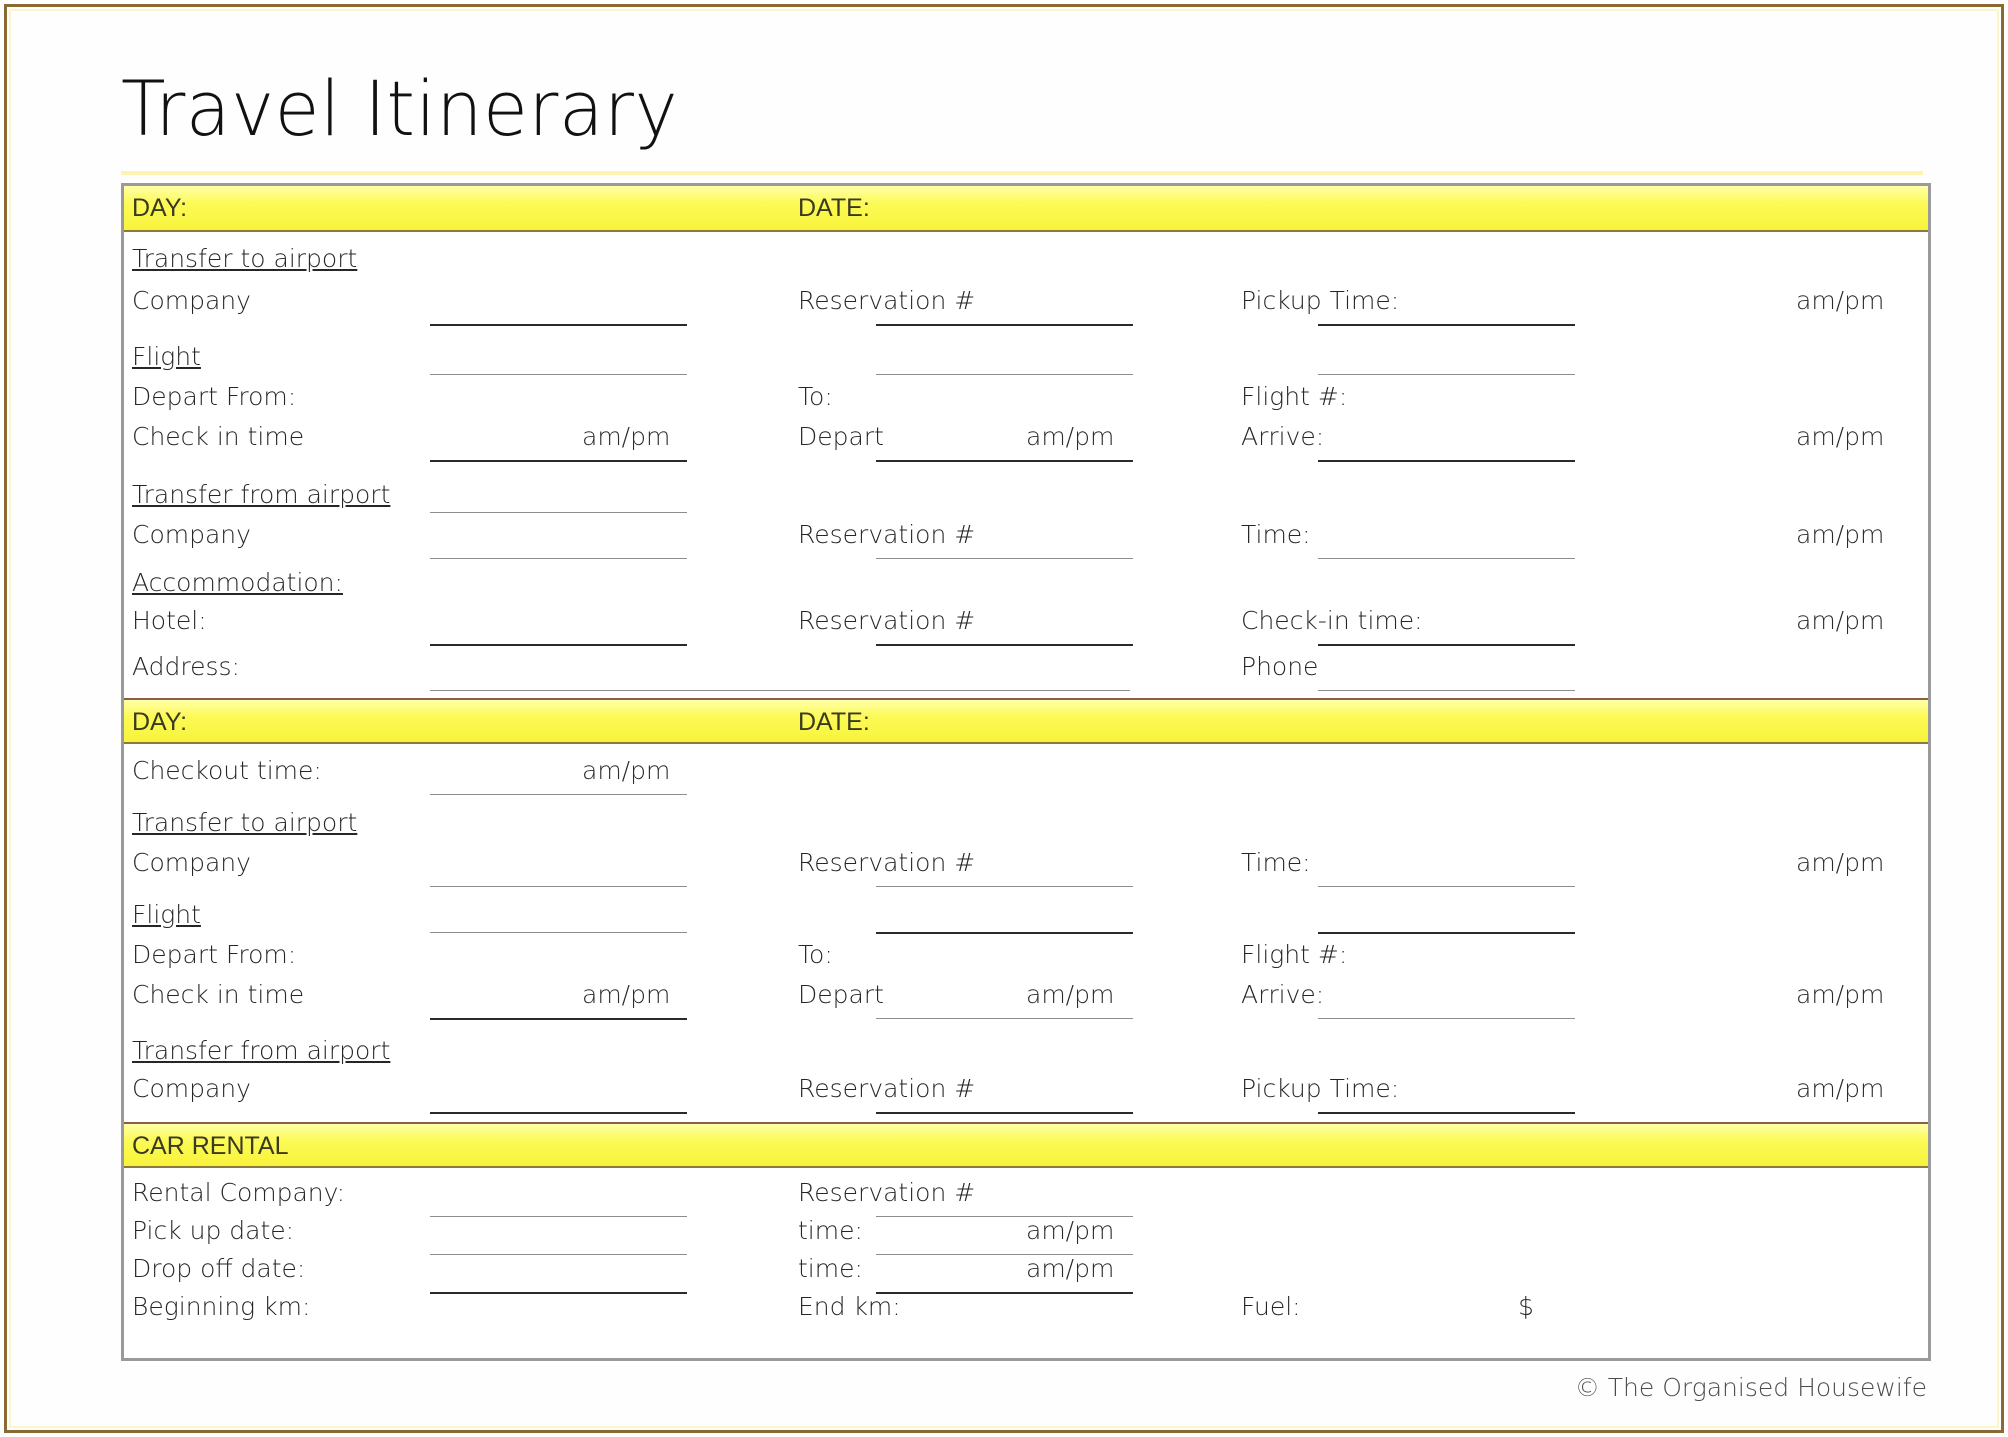 The width and height of the screenshot is (2008, 1437). I want to click on label-rental-company: Rental Company:, so click(239, 1192).